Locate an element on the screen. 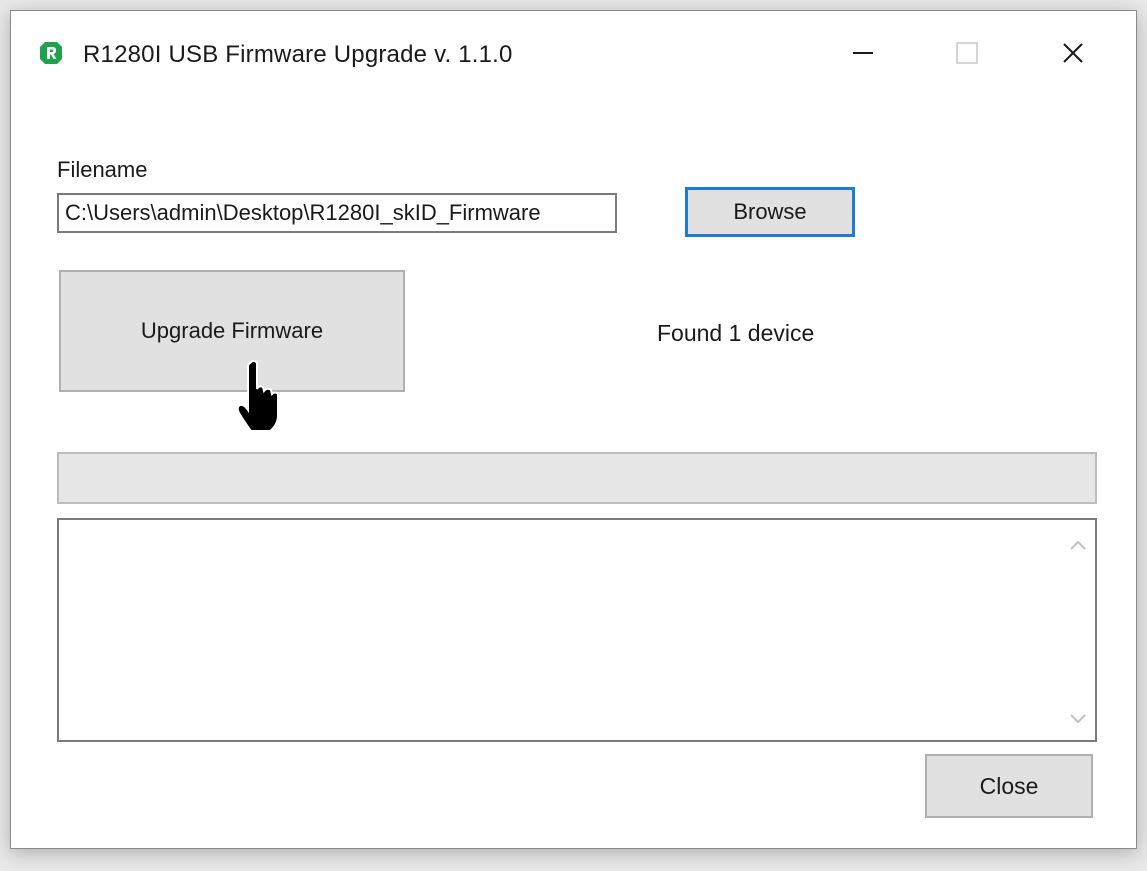 The height and width of the screenshot is (871, 1147). scroll-up-button is located at coordinates (1078, 545).